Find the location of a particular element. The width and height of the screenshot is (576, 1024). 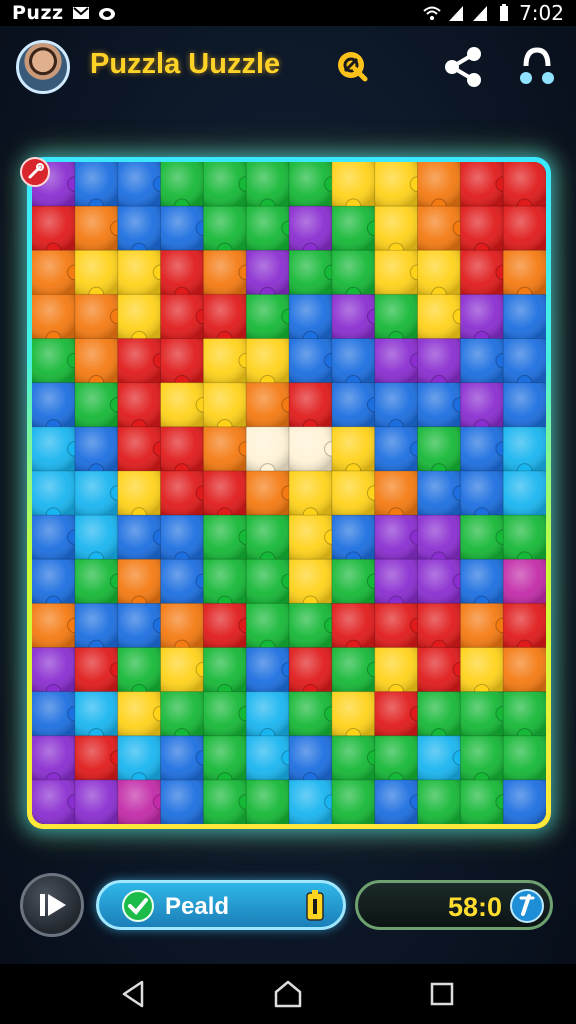

status-pill: Peald is located at coordinates (221, 905).